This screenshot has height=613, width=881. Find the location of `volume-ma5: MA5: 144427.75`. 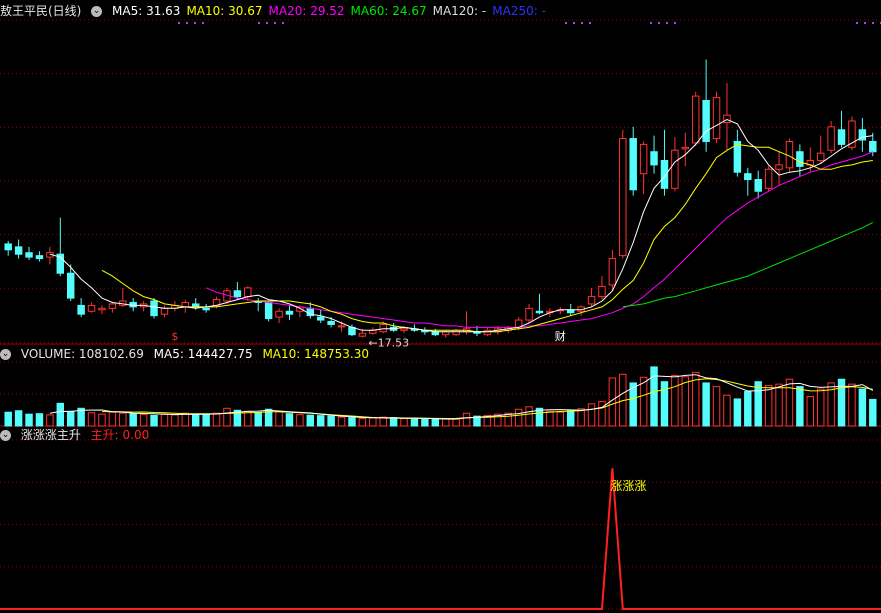

volume-ma5: MA5: 144427.75 is located at coordinates (203, 354).